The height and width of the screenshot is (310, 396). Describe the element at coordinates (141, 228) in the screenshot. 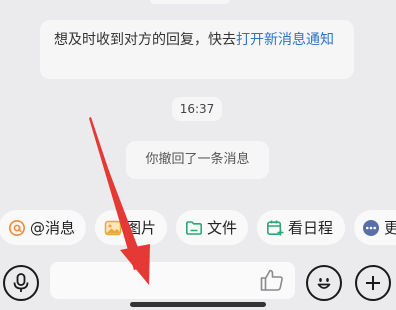

I see `quick-action-label: 图片` at that location.